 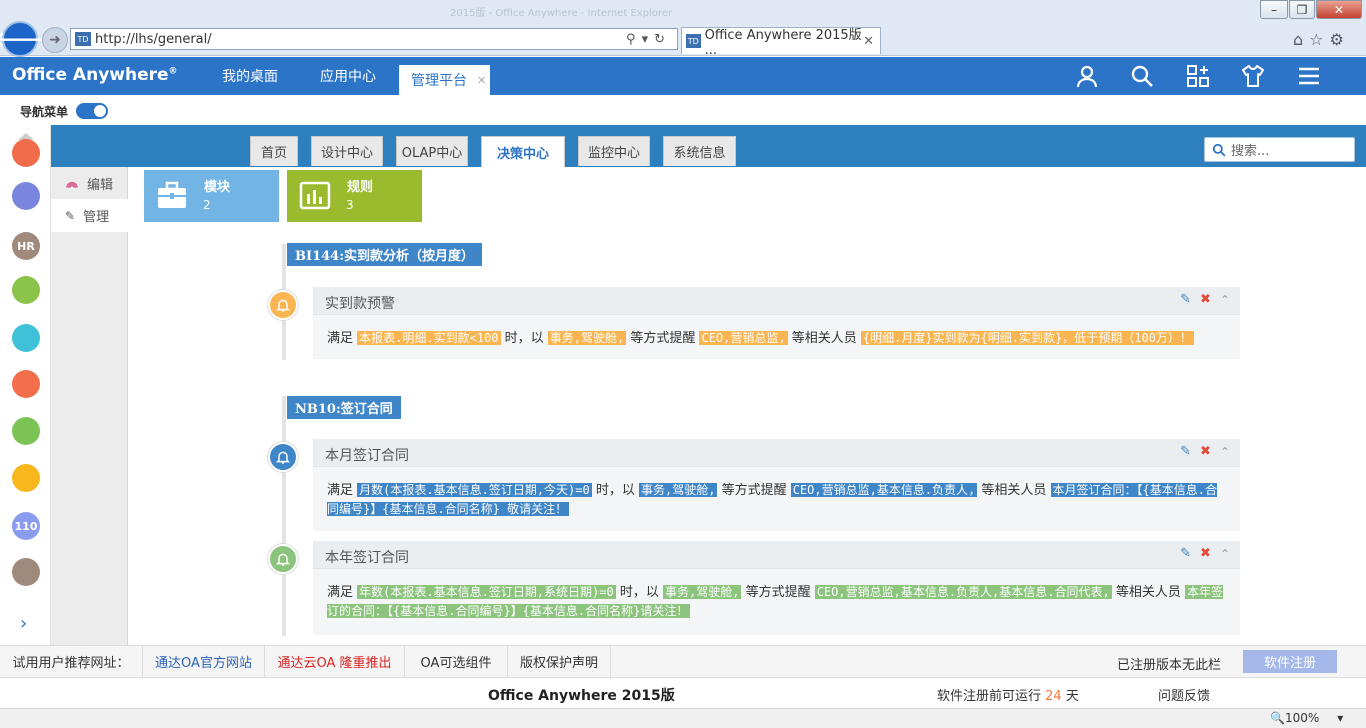 What do you see at coordinates (26, 478) in the screenshot?
I see `ticket-icon` at bounding box center [26, 478].